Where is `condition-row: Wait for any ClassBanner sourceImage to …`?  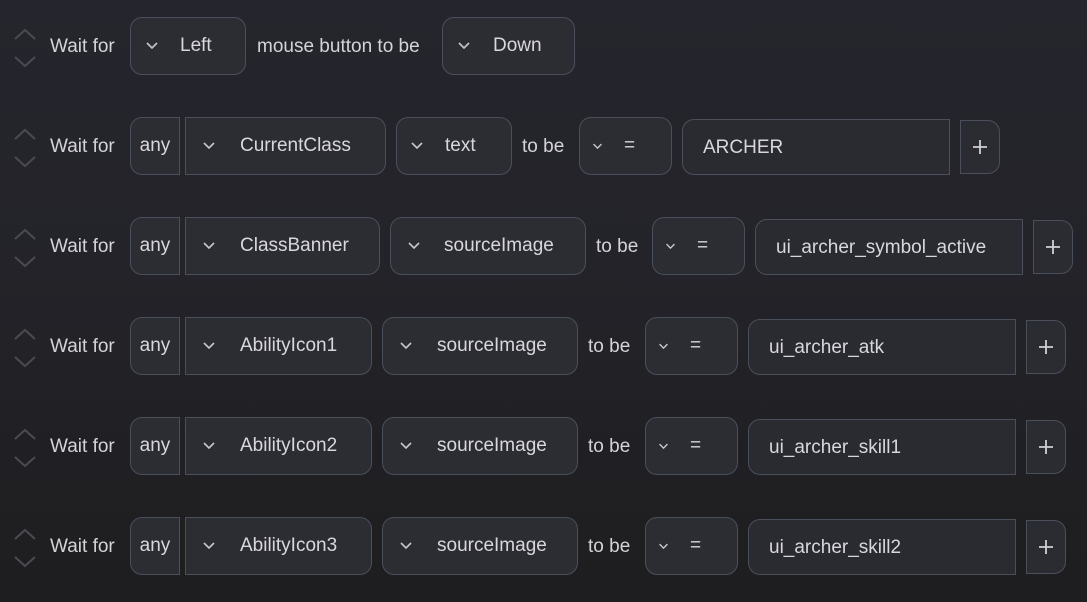 condition-row: Wait for any ClassBanner sourceImage to … is located at coordinates (543, 247).